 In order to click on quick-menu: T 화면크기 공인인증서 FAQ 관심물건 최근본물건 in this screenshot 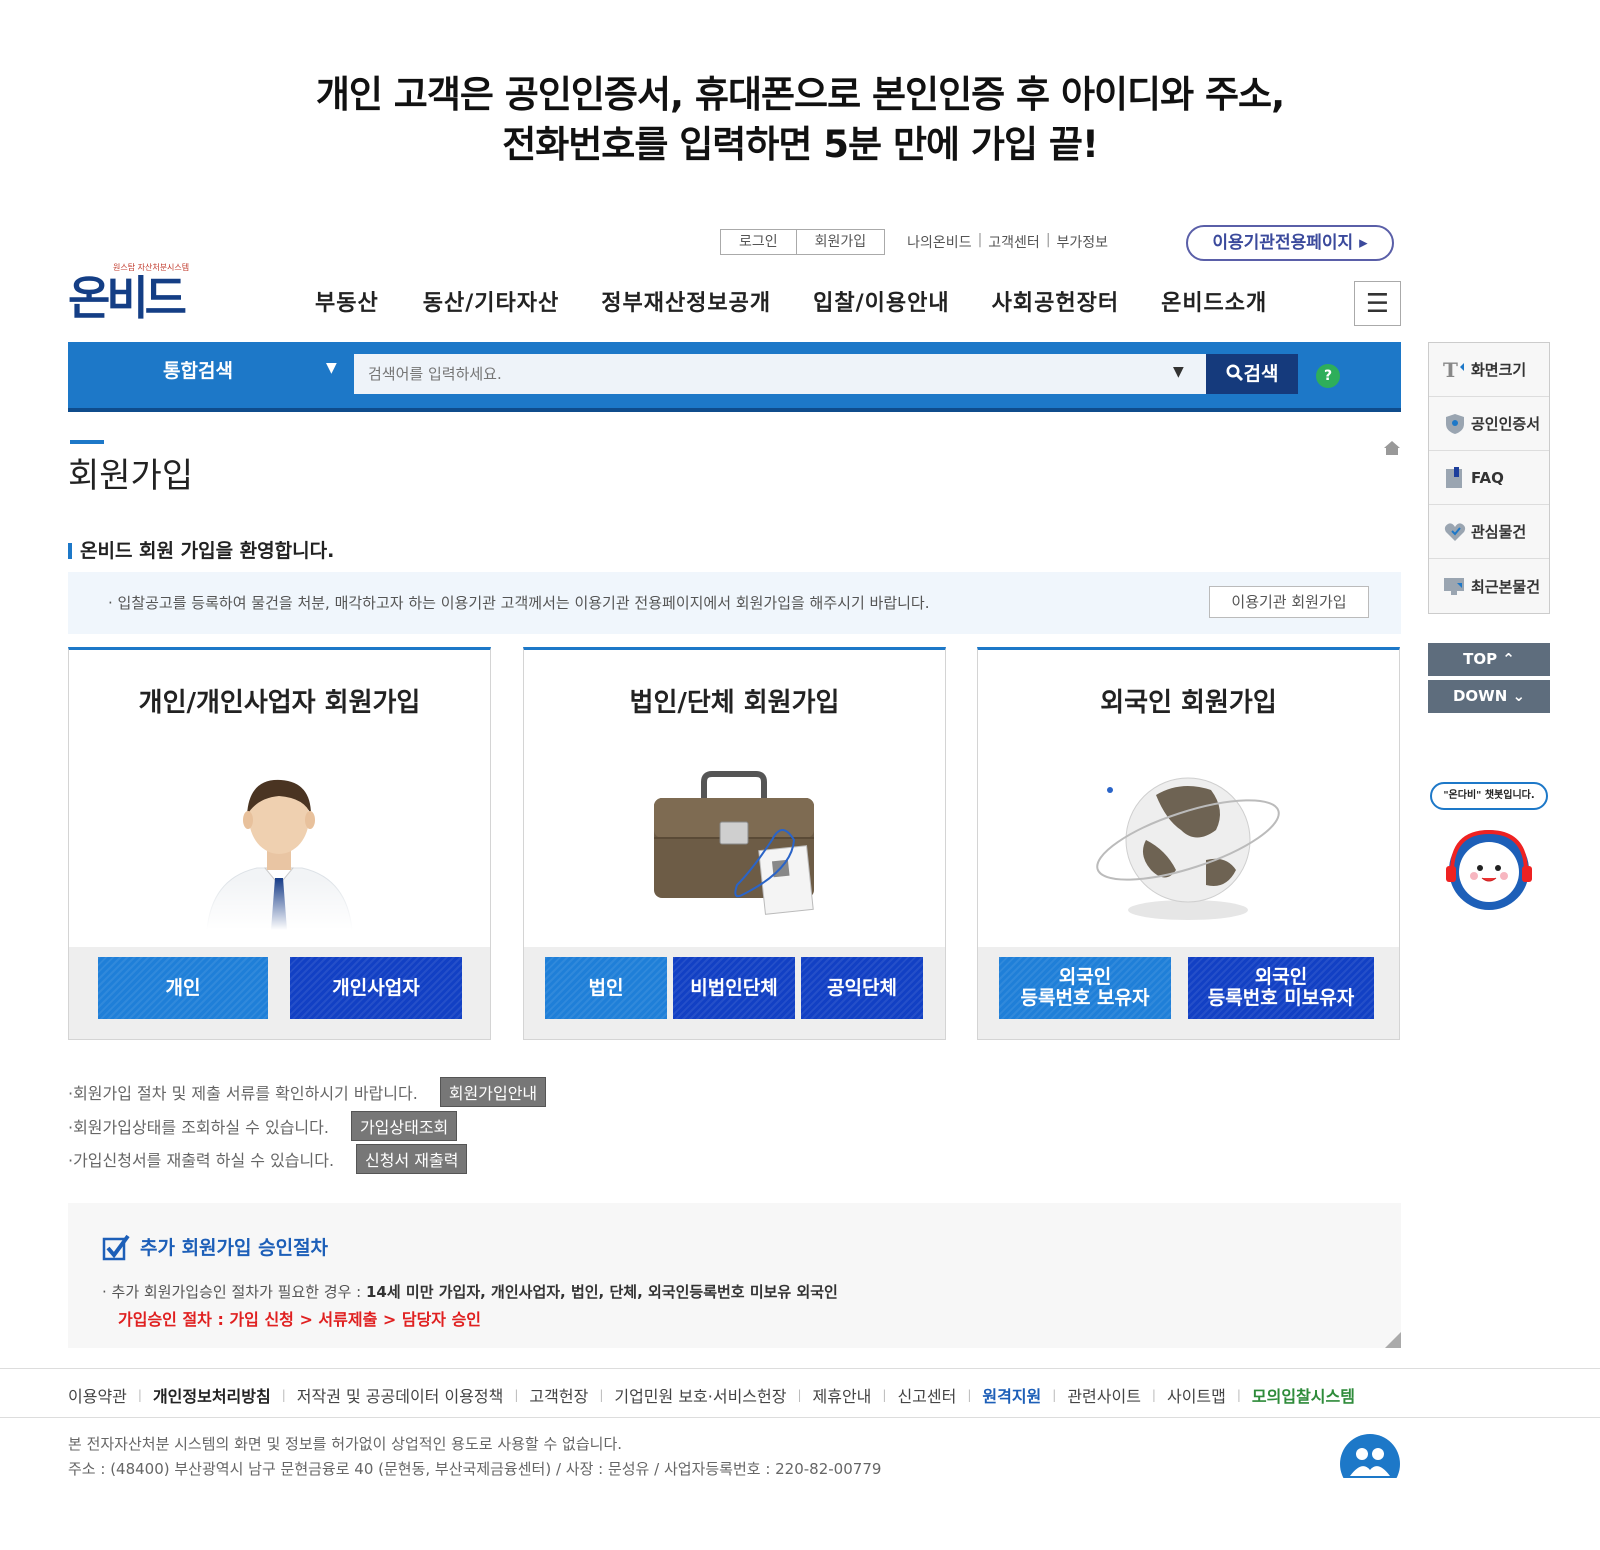, I will do `click(1489, 478)`.